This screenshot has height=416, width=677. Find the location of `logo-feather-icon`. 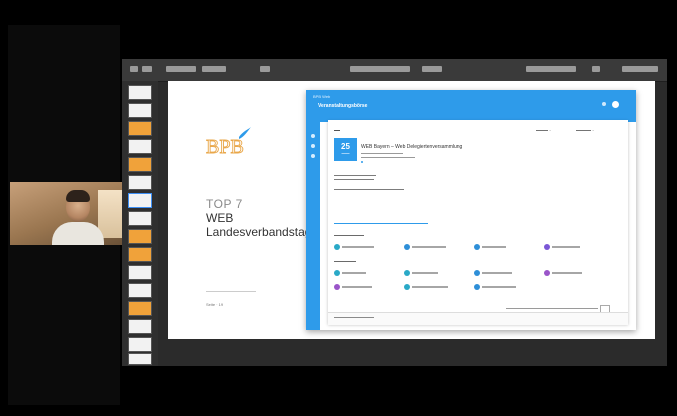

logo-feather-icon is located at coordinates (245, 133).